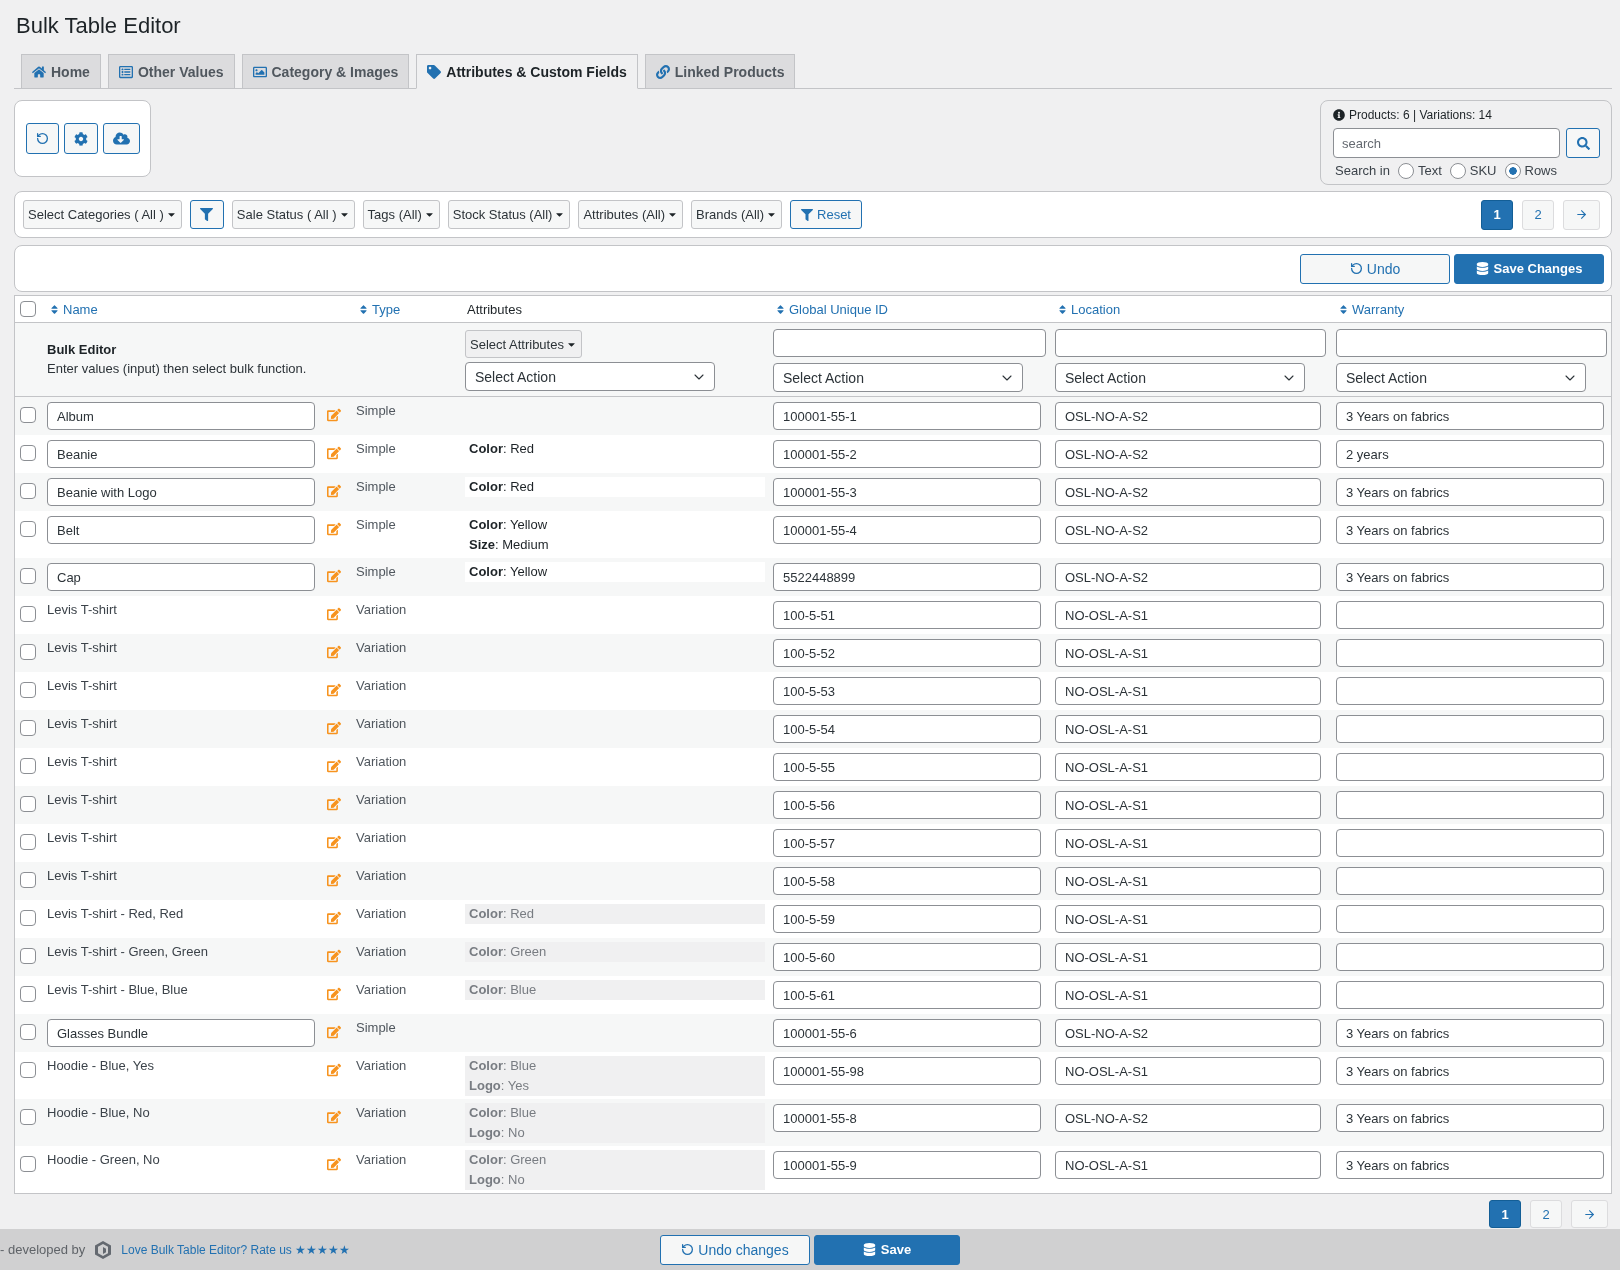 This screenshot has height=1270, width=1620. What do you see at coordinates (1429, 171) in the screenshot?
I see `radio-label: Text` at bounding box center [1429, 171].